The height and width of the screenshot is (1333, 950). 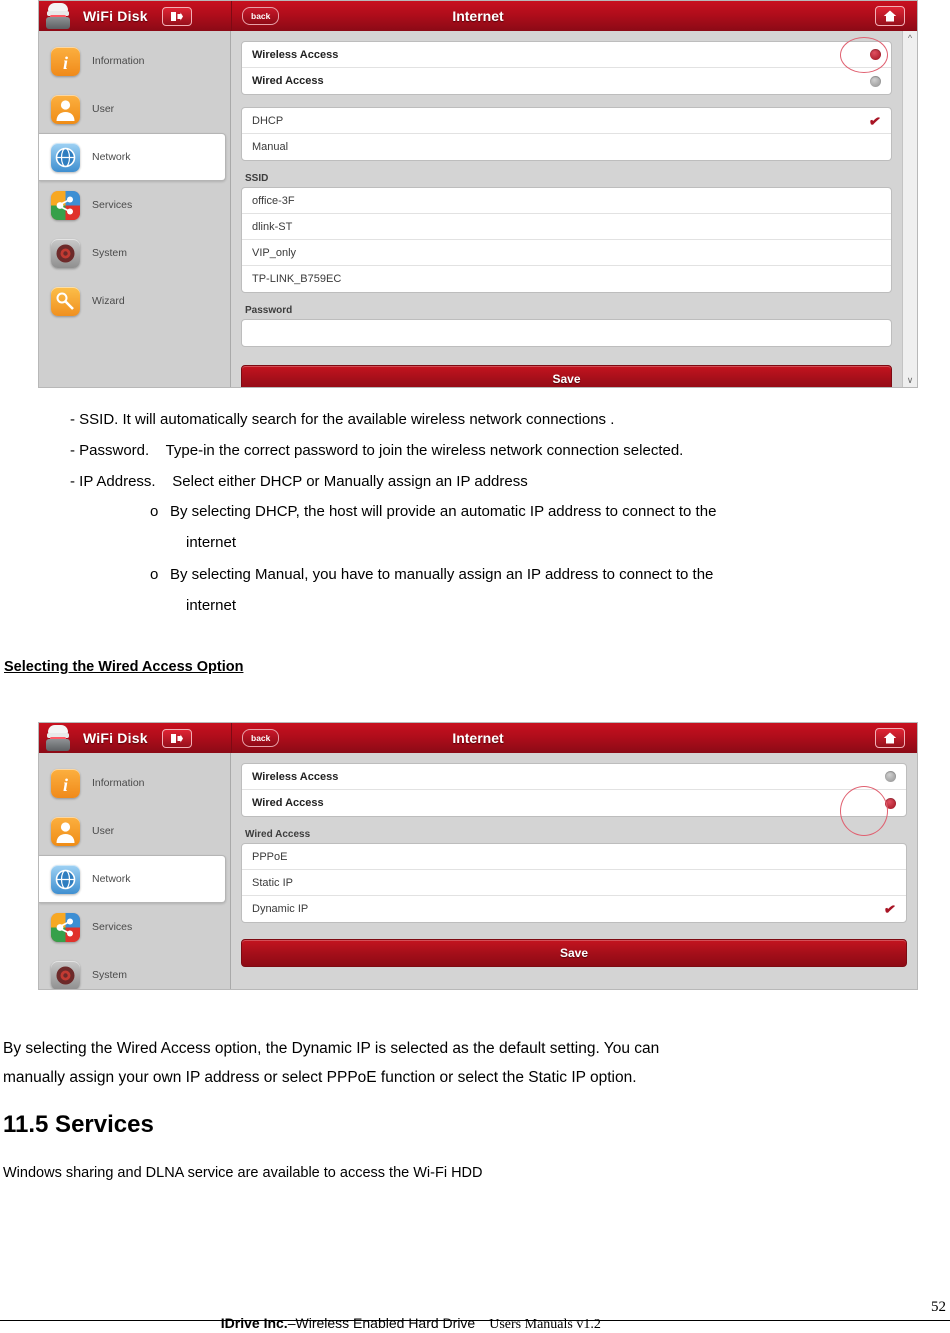 What do you see at coordinates (268, 120) in the screenshot?
I see `row-label: DHCP` at bounding box center [268, 120].